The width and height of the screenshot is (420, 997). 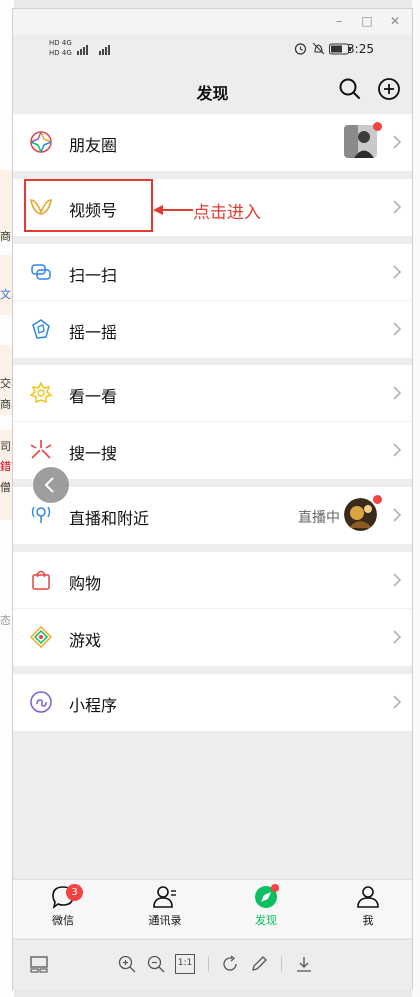 I want to click on layout-icon, so click(x=39, y=964).